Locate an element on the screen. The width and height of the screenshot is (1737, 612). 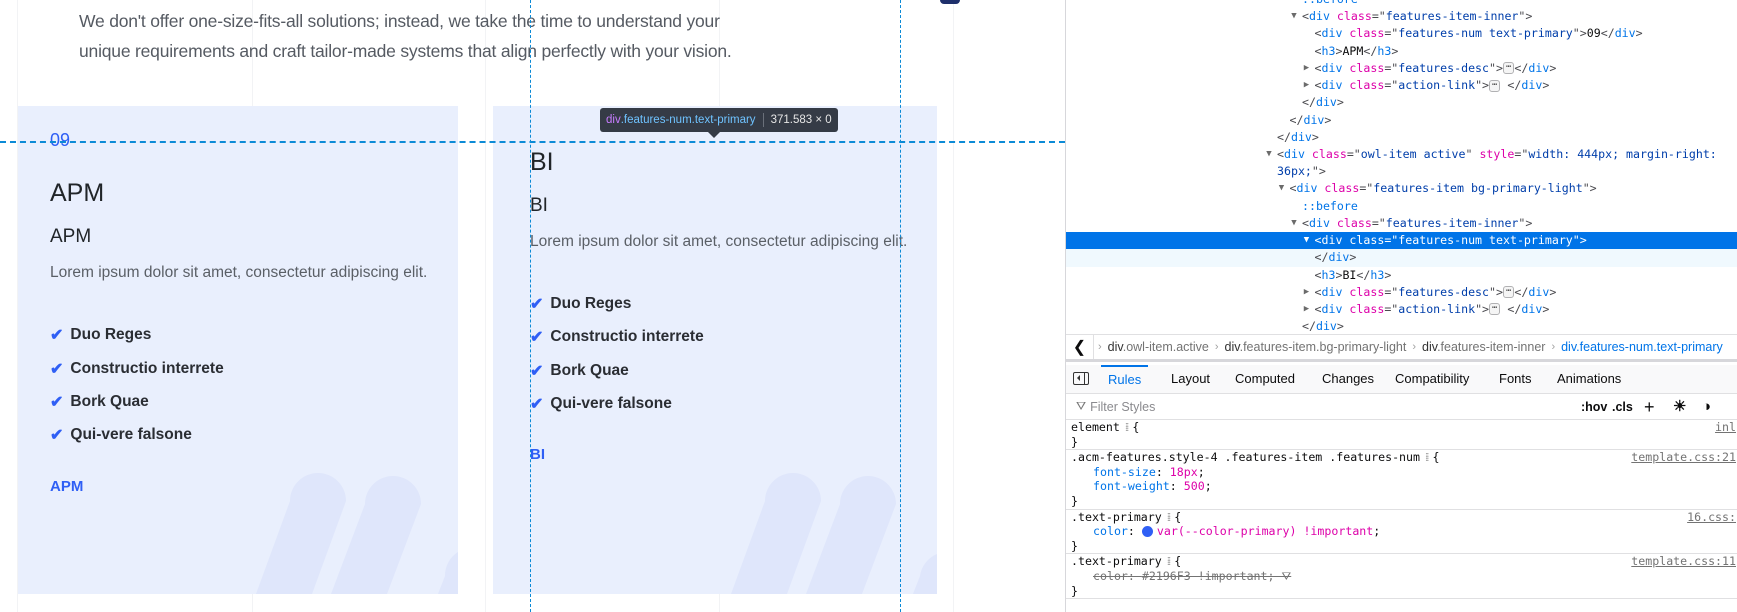
breadcrumb-item: div.owl-item.active is located at coordinates (1158, 347).